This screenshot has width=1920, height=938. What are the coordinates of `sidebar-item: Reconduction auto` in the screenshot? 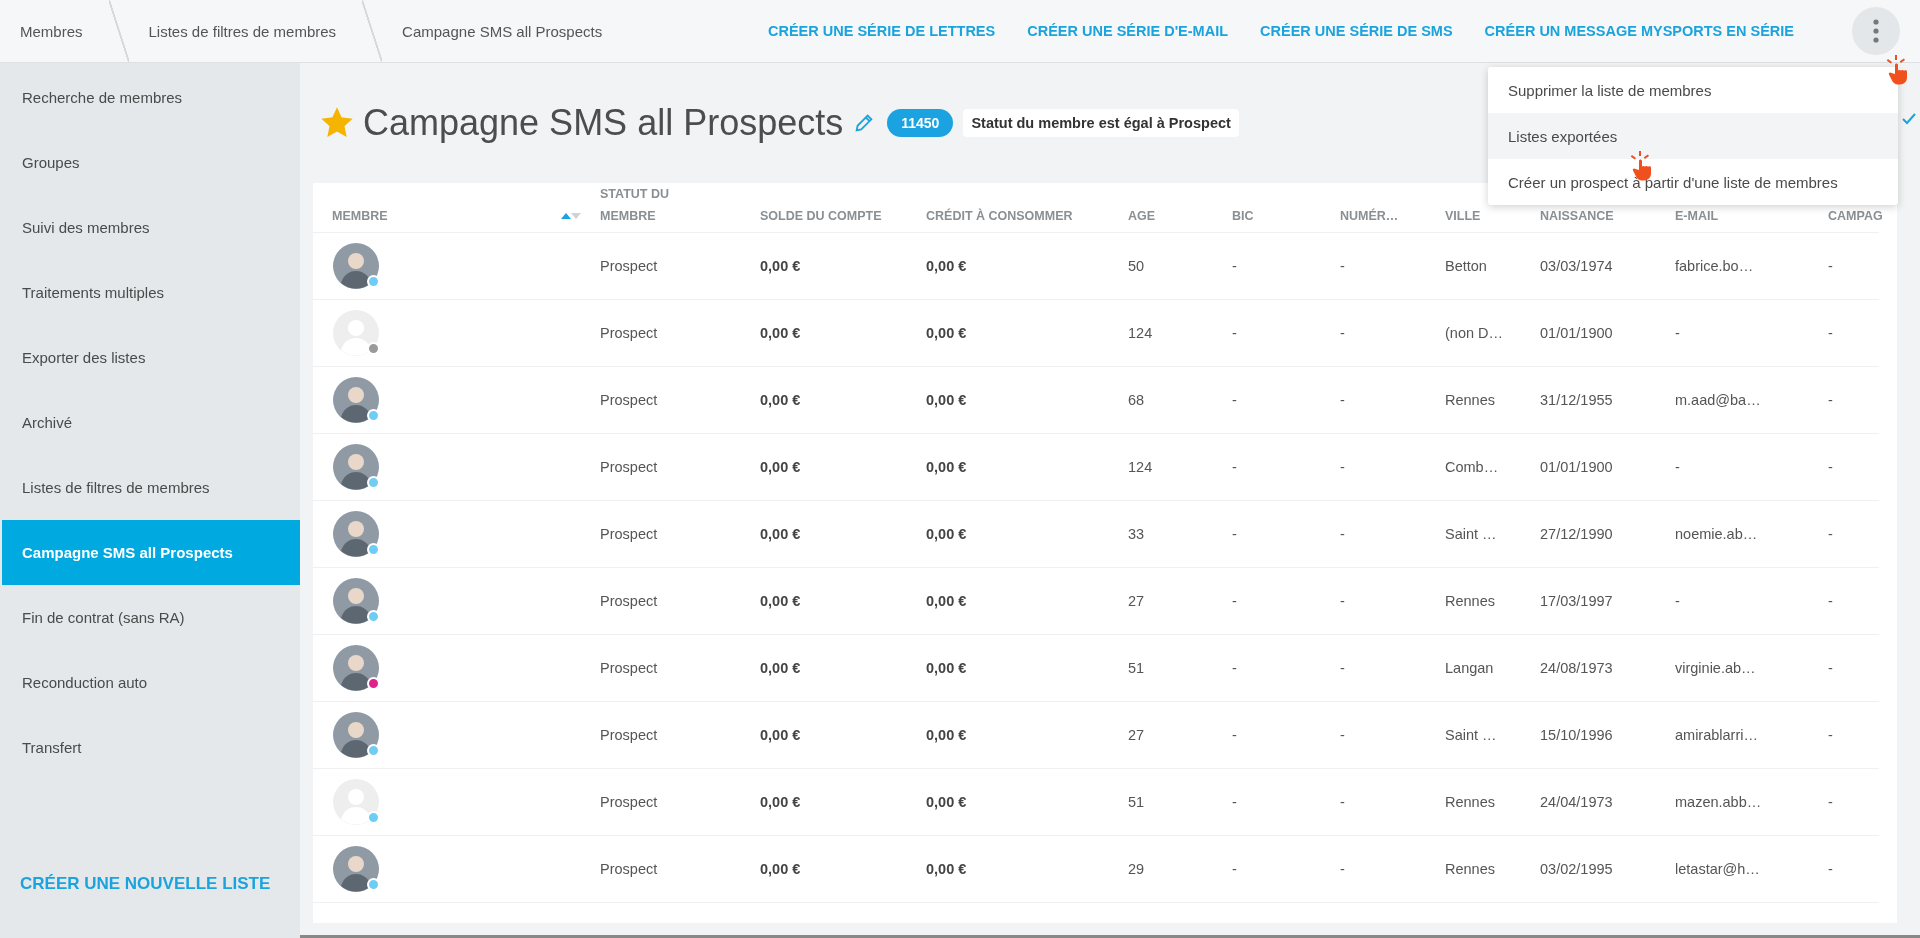 It's located at (151, 682).